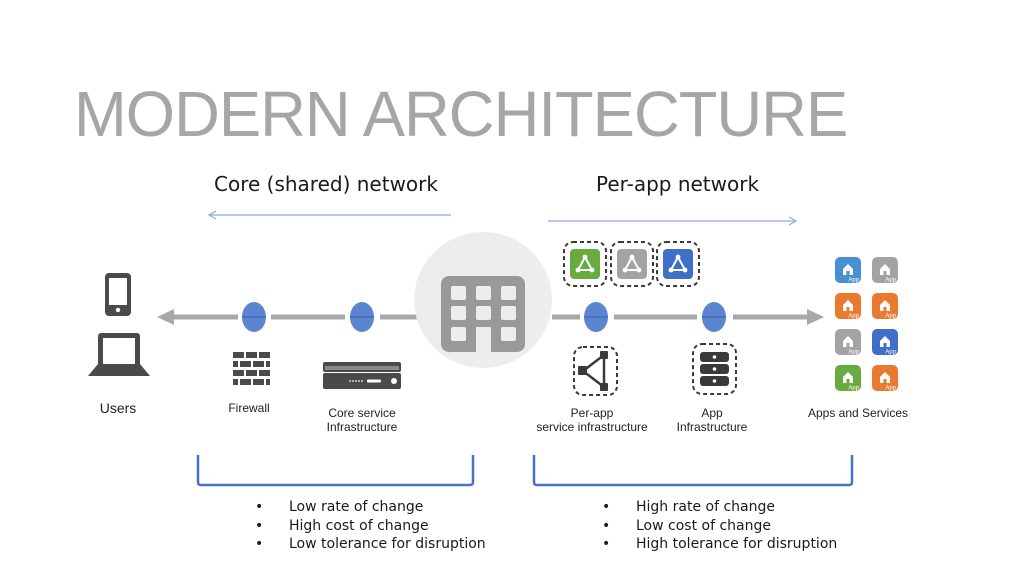 Image resolution: width=1024 pixels, height=576 pixels. What do you see at coordinates (165, 317) in the screenshot?
I see `left-arrowhead` at bounding box center [165, 317].